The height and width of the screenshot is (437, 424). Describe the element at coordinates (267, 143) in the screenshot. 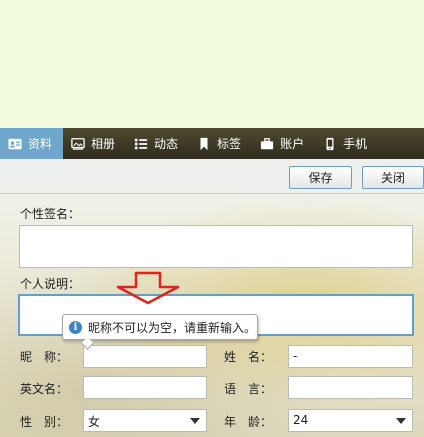

I see `briefcase-icon` at that location.